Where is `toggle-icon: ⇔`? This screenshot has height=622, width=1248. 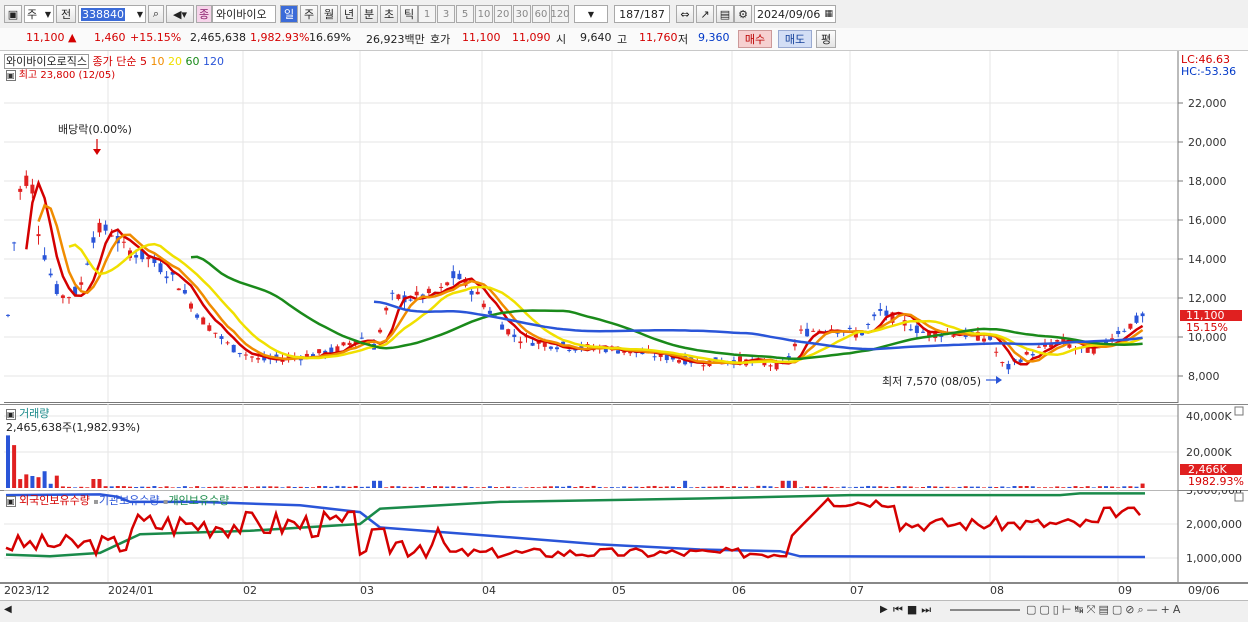
toggle-icon: ⇔ is located at coordinates (685, 14).